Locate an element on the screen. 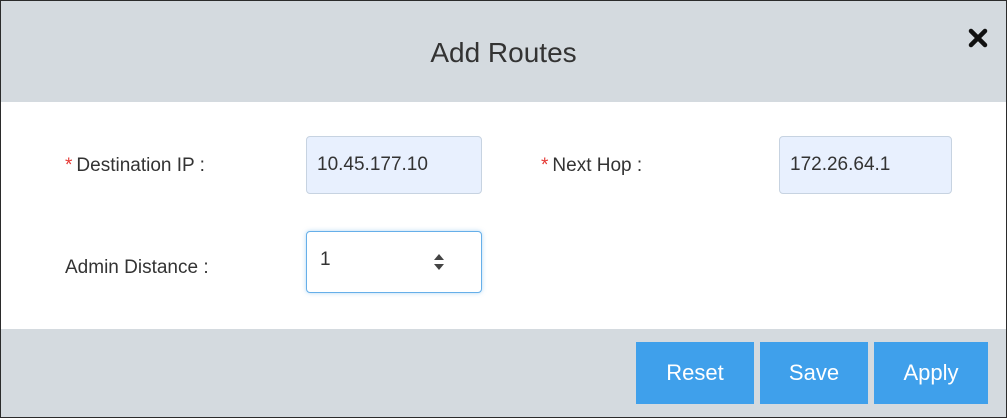 Image resolution: width=1007 pixels, height=418 pixels. dialog-title: Add Routes is located at coordinates (503, 52).